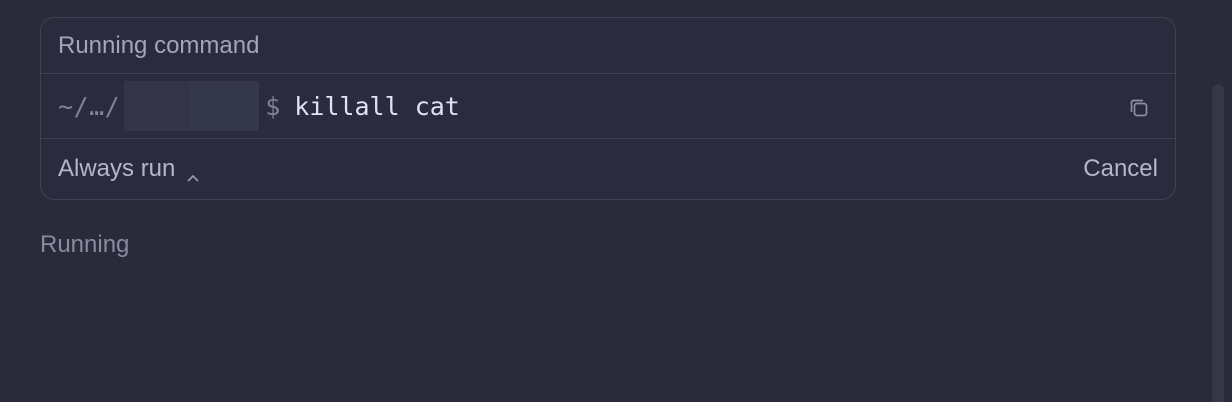  What do you see at coordinates (1139, 108) in the screenshot?
I see `copy-icon` at bounding box center [1139, 108].